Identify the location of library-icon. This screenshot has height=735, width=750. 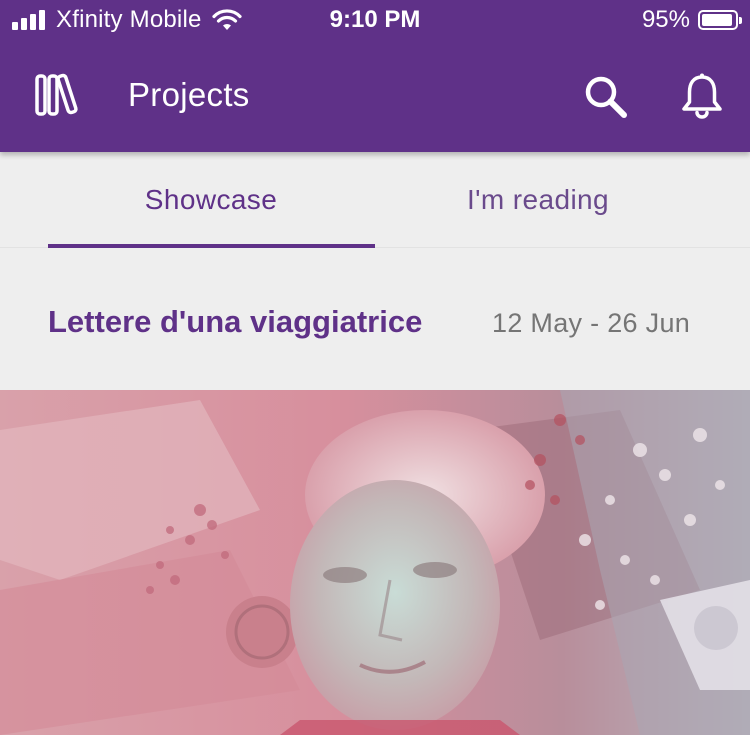
(57, 95).